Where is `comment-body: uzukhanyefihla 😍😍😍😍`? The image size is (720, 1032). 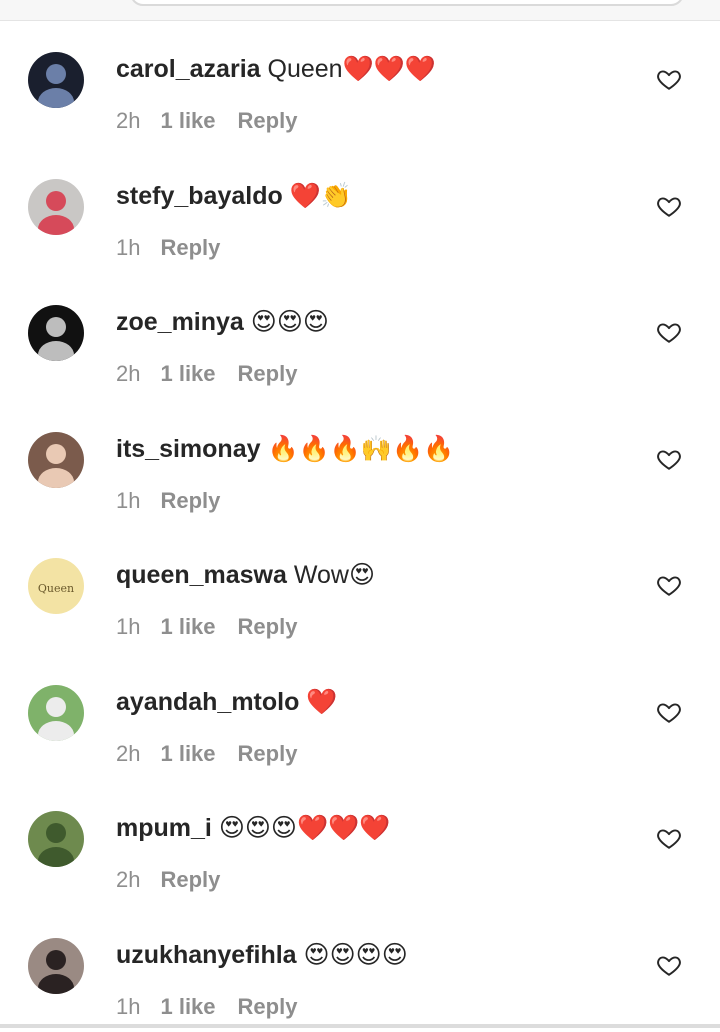 comment-body: uzukhanyefihla 😍😍😍😍 is located at coordinates (262, 955).